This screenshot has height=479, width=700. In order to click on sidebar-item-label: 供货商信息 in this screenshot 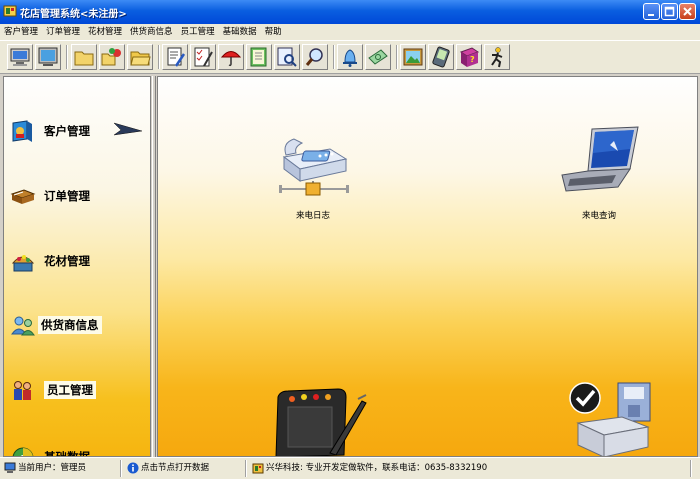, I will do `click(70, 325)`.